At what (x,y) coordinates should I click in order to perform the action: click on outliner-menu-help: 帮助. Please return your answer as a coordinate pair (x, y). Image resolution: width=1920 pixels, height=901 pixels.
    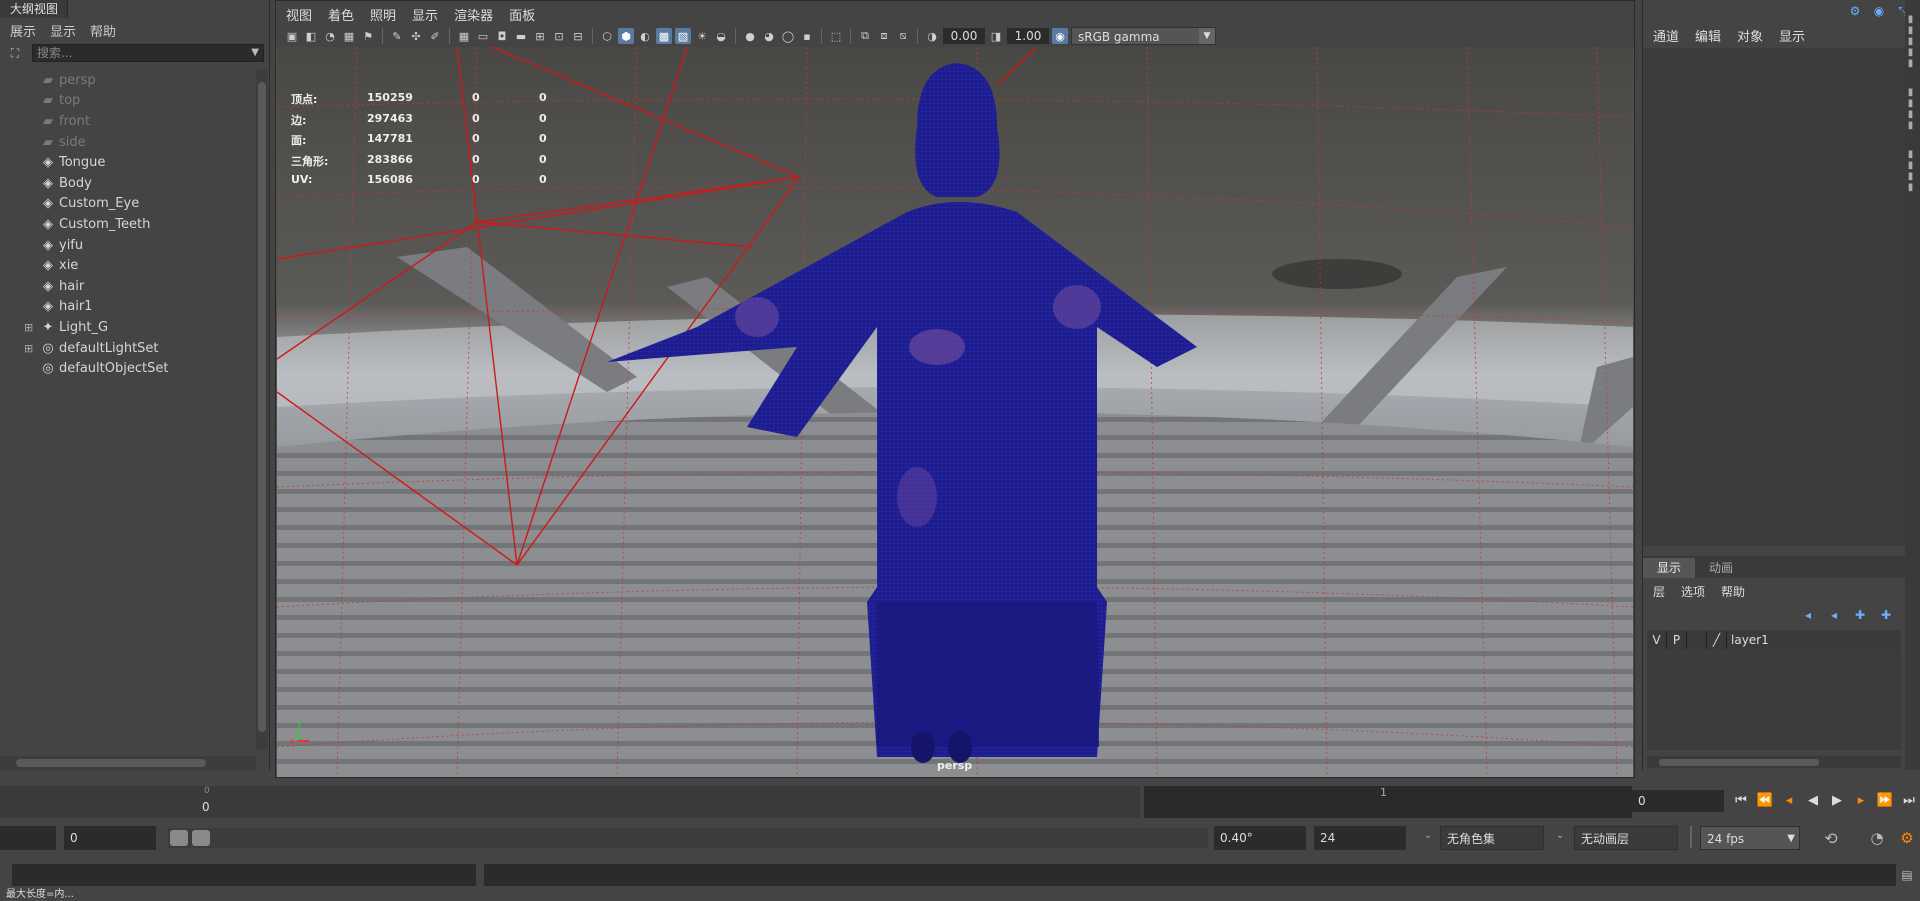
    Looking at the image, I should click on (103, 30).